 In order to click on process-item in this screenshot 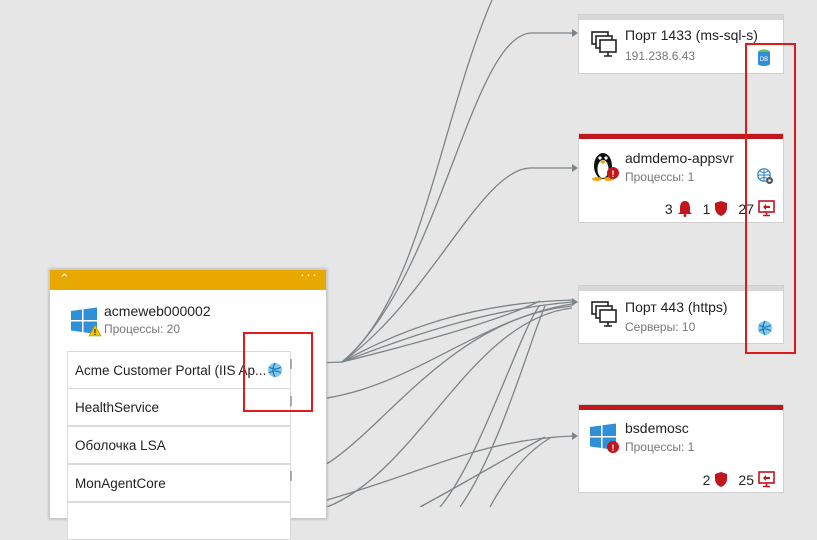, I will do `click(179, 521)`.